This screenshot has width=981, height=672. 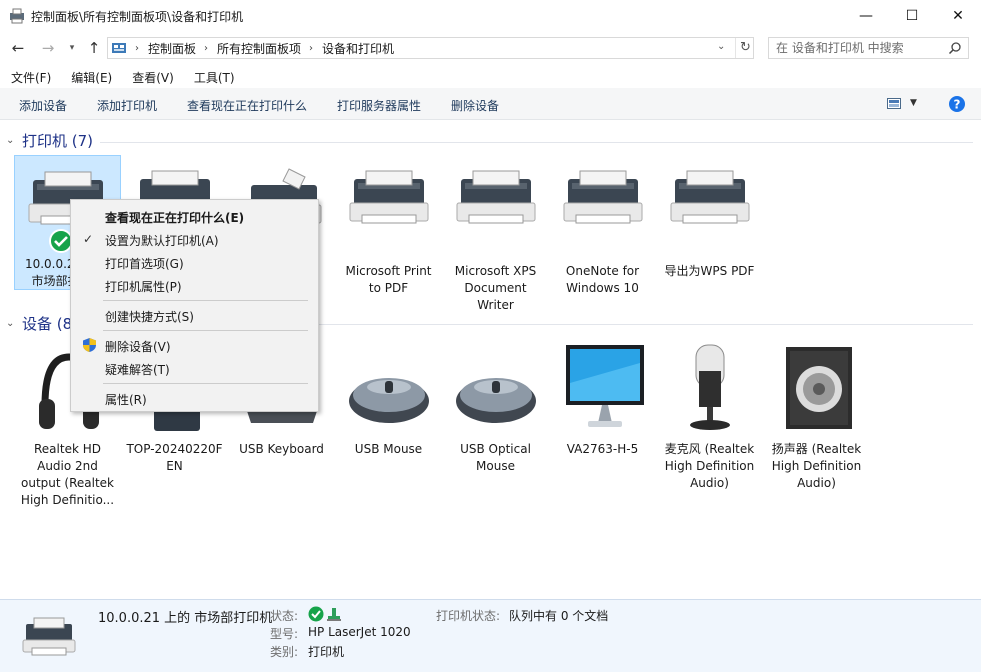 What do you see at coordinates (818, 388) in the screenshot?
I see `speaker-icon` at bounding box center [818, 388].